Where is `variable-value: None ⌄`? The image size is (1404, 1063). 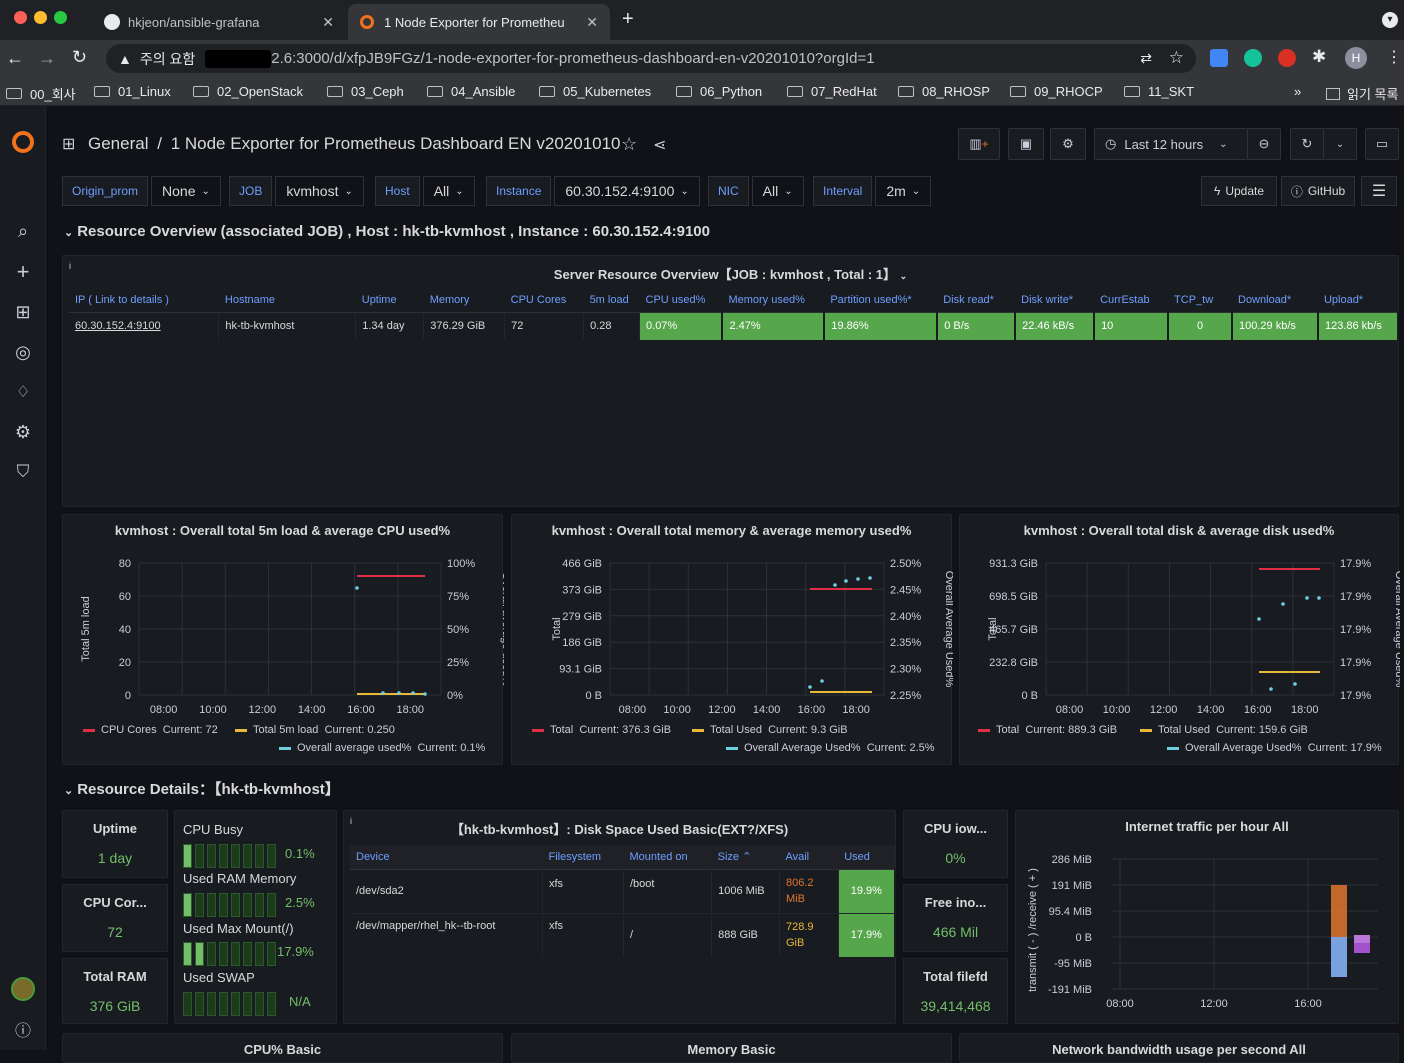 variable-value: None ⌄ is located at coordinates (186, 191).